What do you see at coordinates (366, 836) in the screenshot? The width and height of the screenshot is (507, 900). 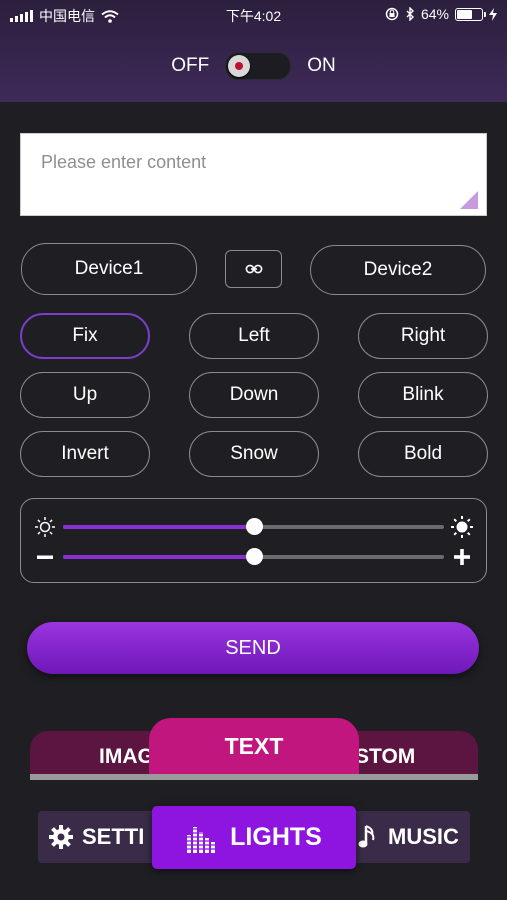 I see `music-note-icon` at bounding box center [366, 836].